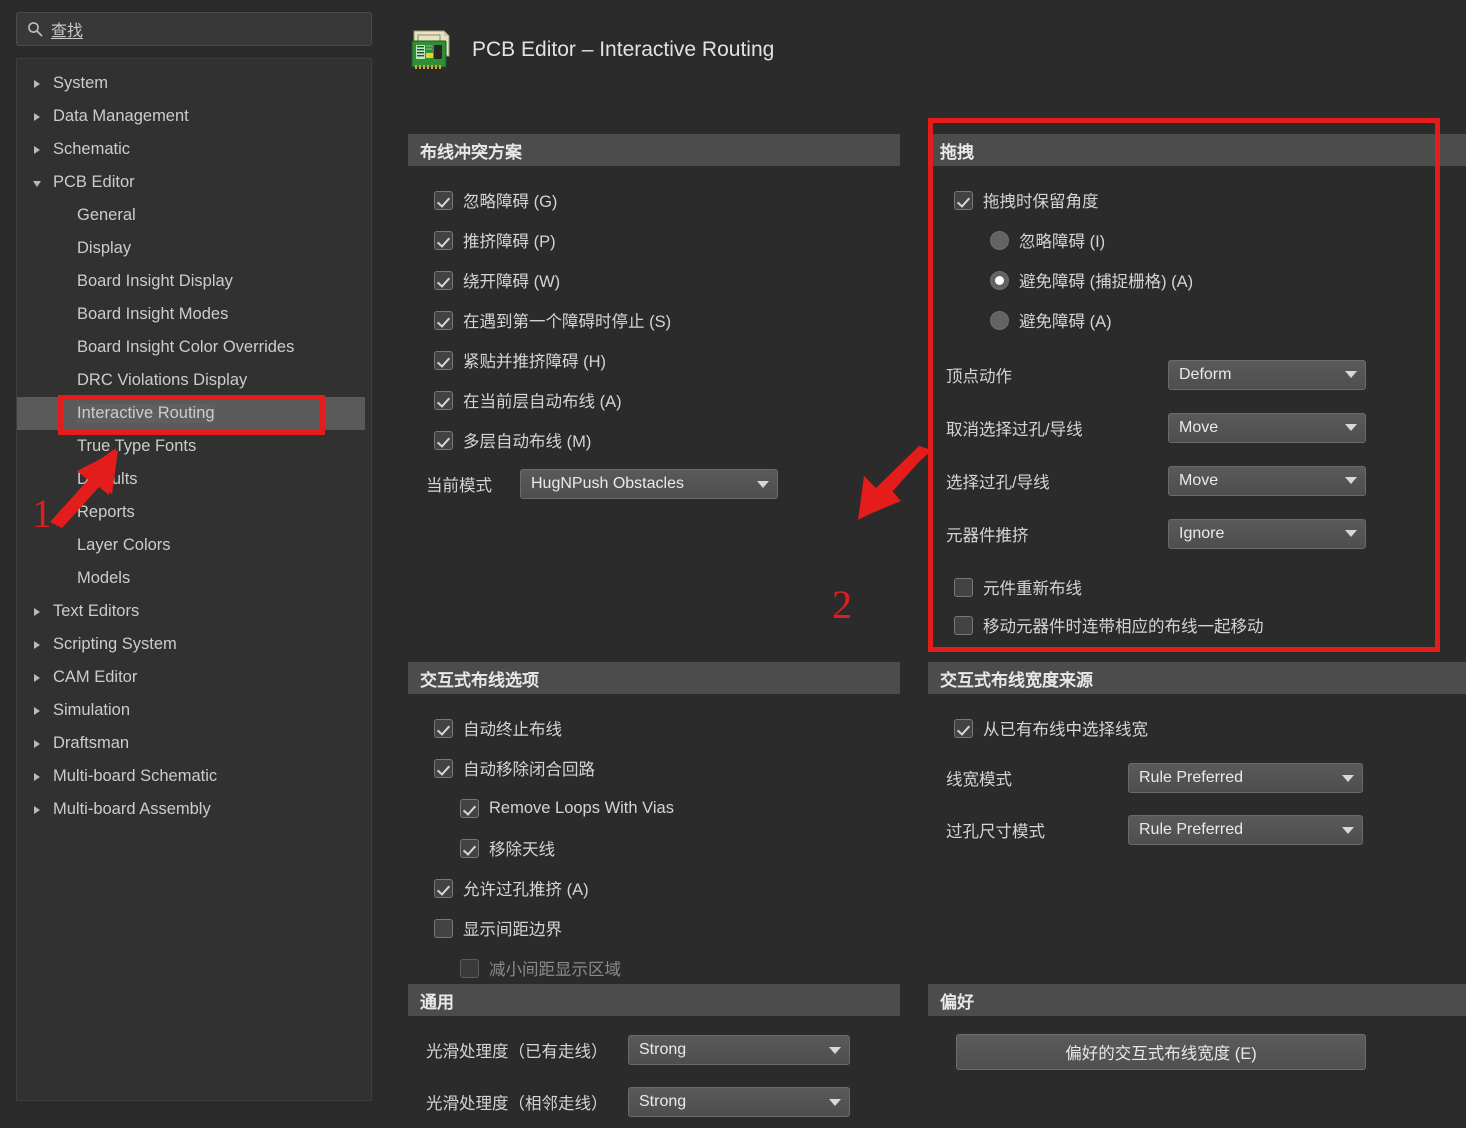 The image size is (1466, 1128). I want to click on tree-item-general: General, so click(194, 215).